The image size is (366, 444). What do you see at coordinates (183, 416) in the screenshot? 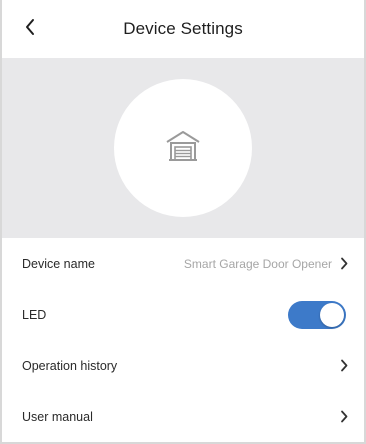
I see `user-manual-row: User manual` at bounding box center [183, 416].